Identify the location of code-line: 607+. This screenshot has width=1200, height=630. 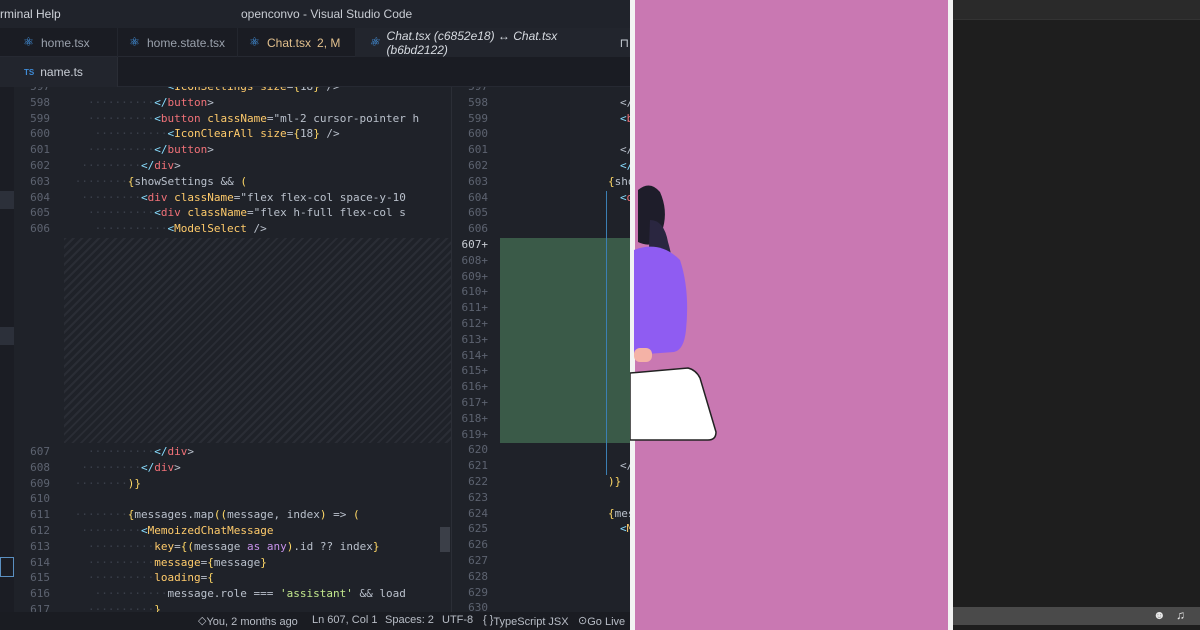
(541, 245).